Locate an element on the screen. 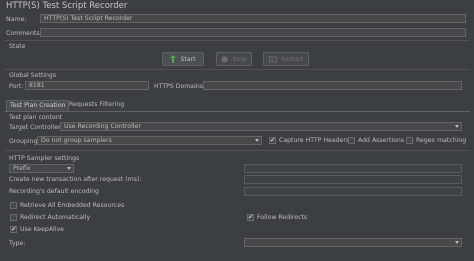  port-input: 8181 is located at coordinates (87, 85).